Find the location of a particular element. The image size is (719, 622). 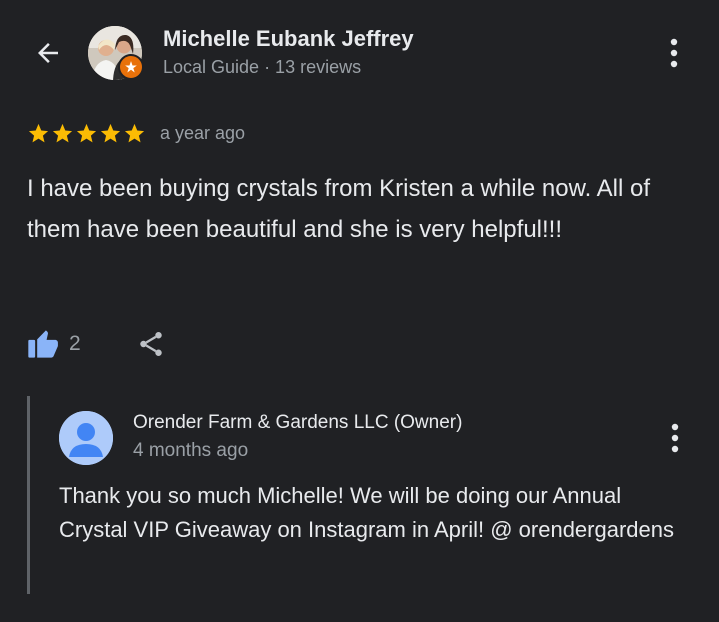

rating-row: a year ago is located at coordinates (136, 133).